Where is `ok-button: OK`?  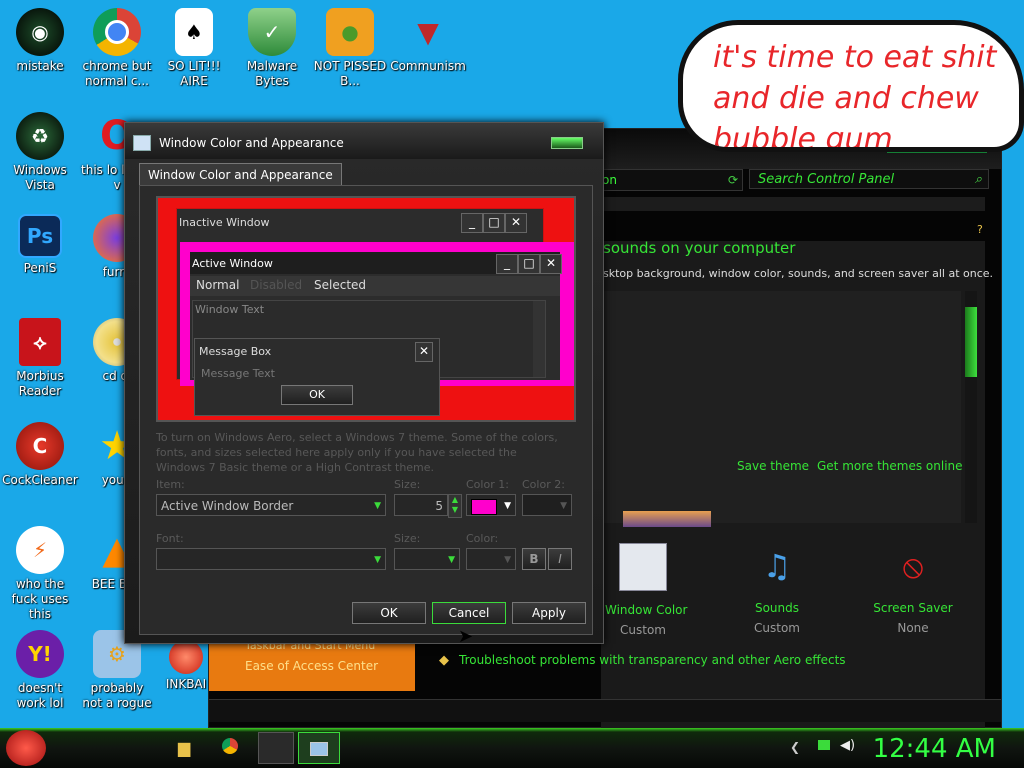
ok-button: OK is located at coordinates (389, 613).